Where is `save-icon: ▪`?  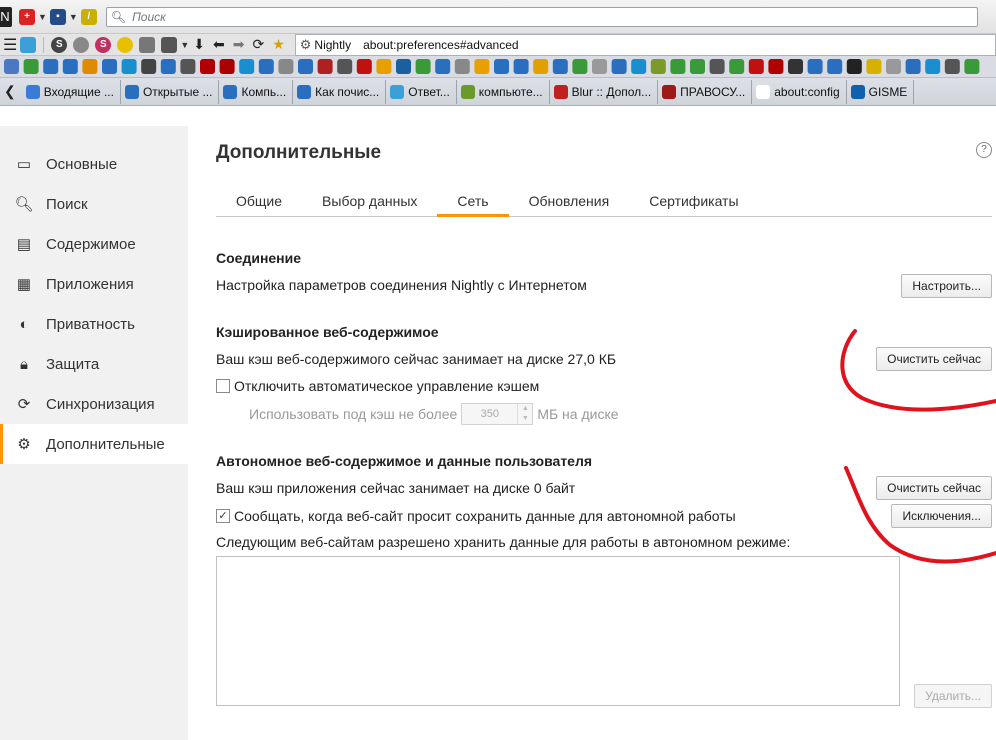
save-icon: ▪ is located at coordinates (57, 16).